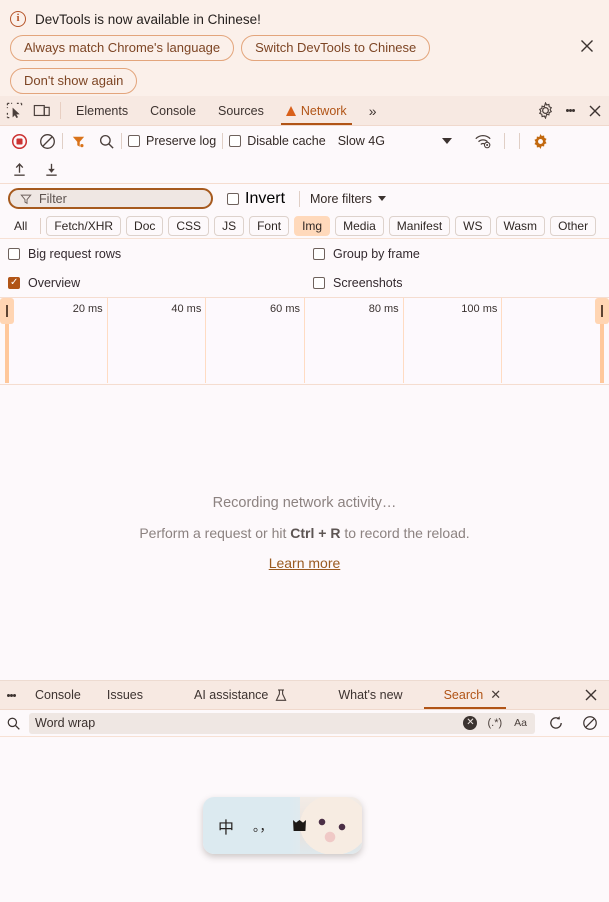 Image resolution: width=609 pixels, height=902 pixels. I want to click on chip-css: CSS, so click(189, 225).